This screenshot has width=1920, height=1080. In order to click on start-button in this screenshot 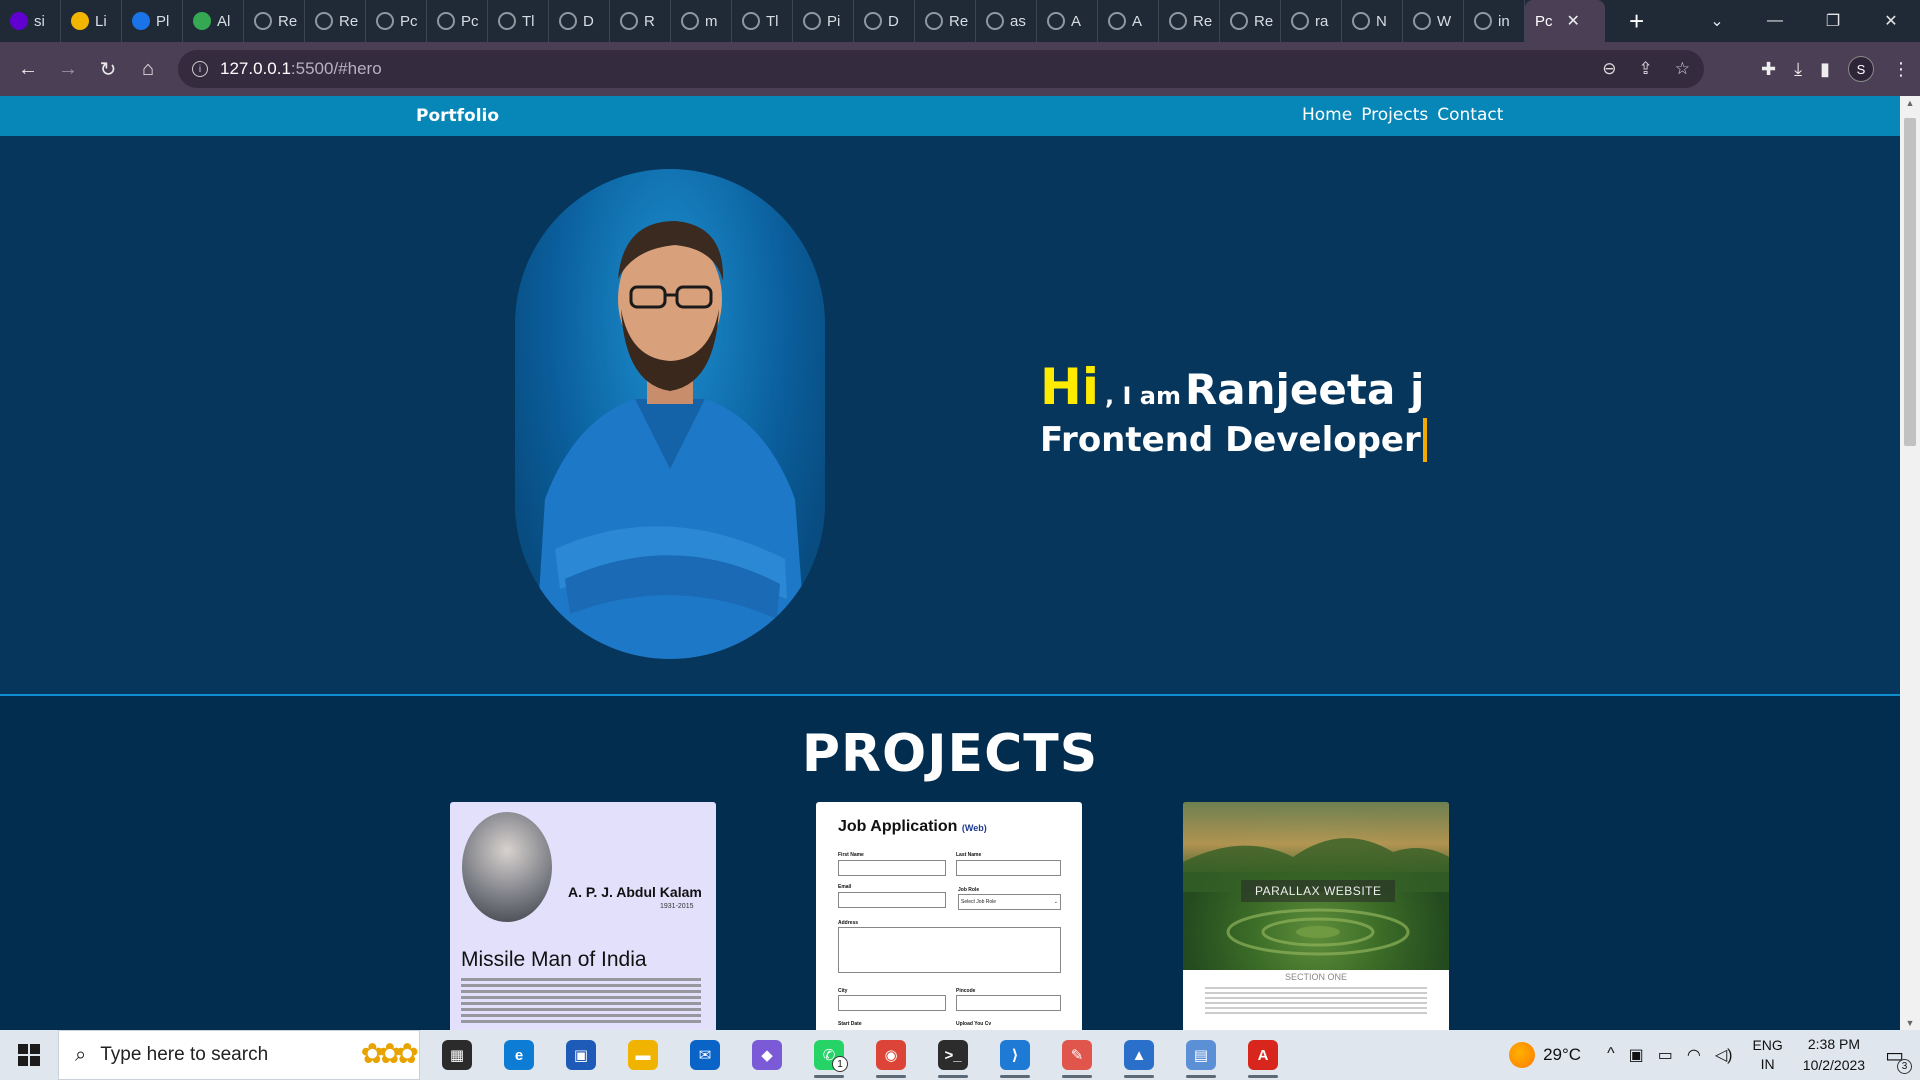, I will do `click(29, 1055)`.